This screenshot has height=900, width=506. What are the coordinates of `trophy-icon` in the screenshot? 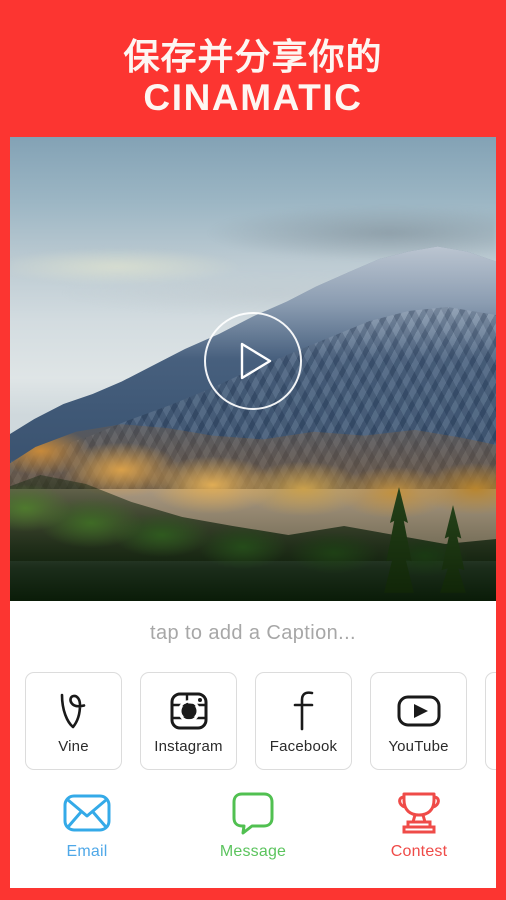 It's located at (419, 813).